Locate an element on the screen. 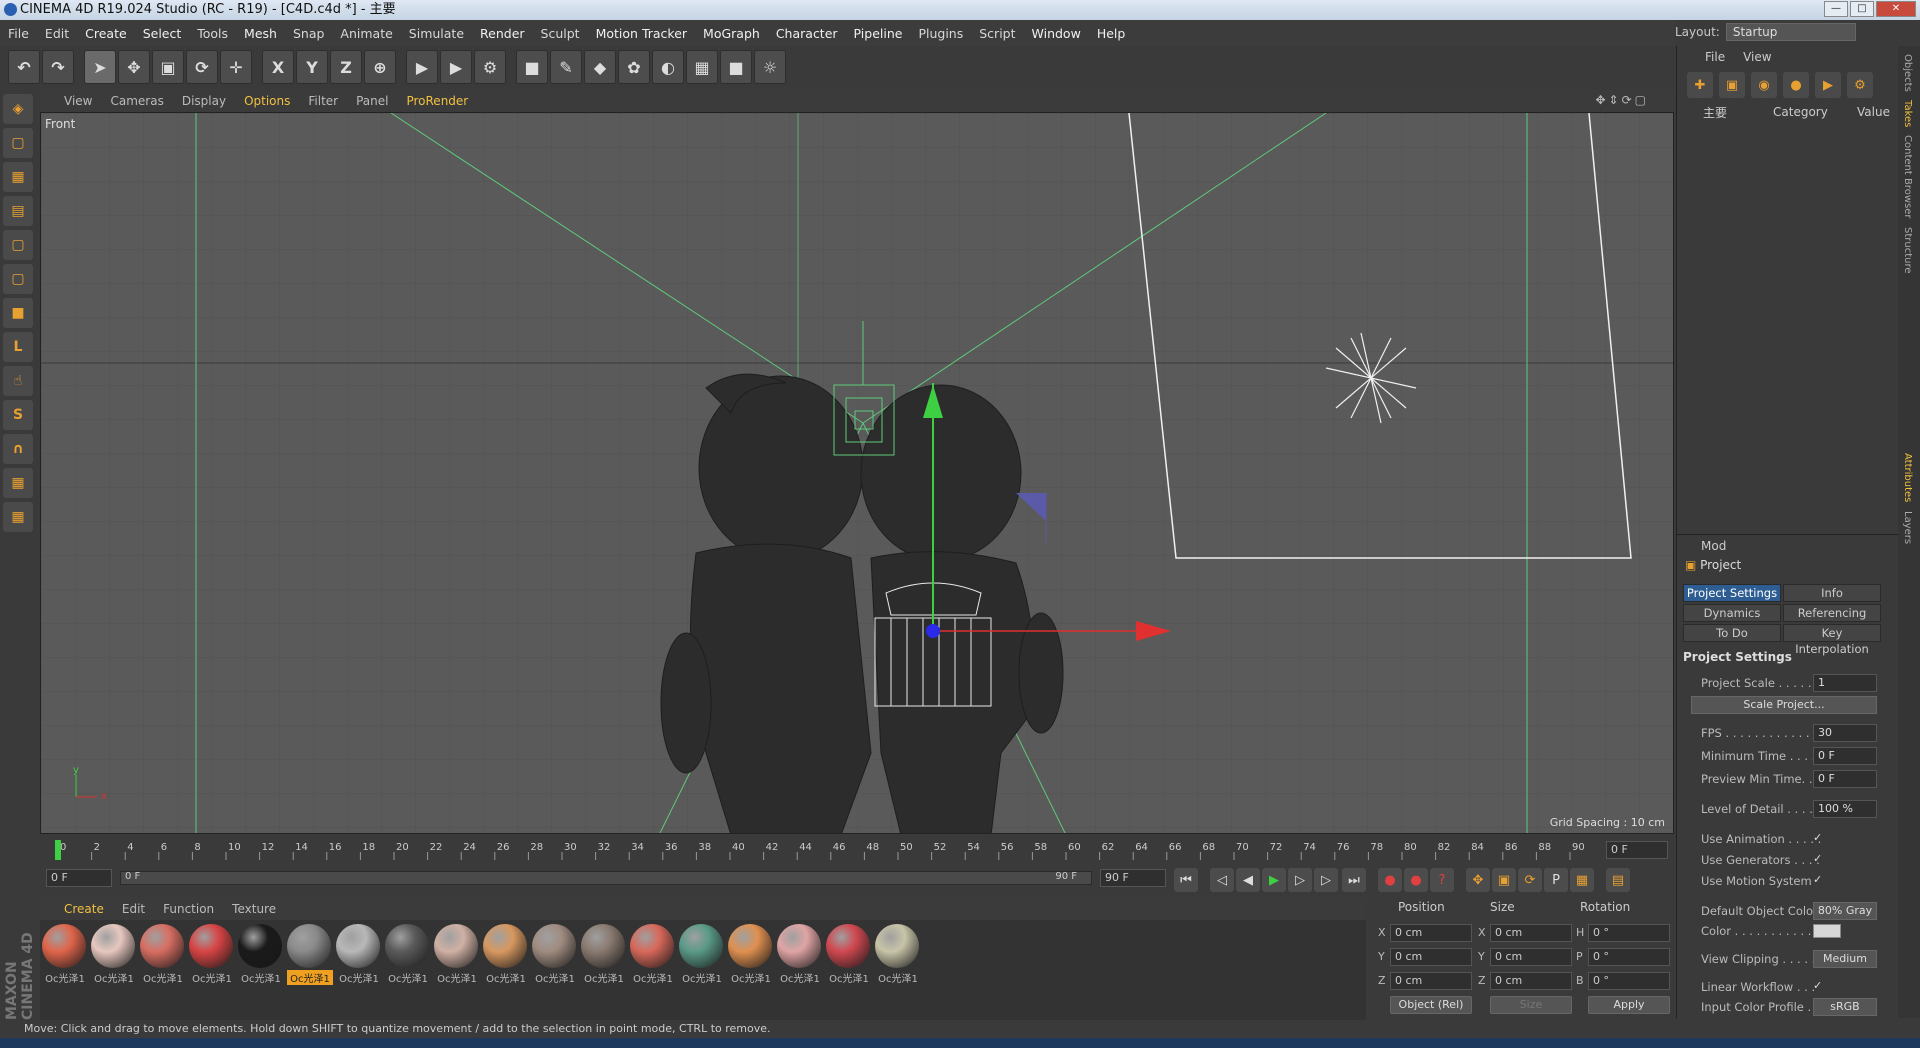 This screenshot has width=1920, height=1048. magnet-icon: ∩ is located at coordinates (18, 449).